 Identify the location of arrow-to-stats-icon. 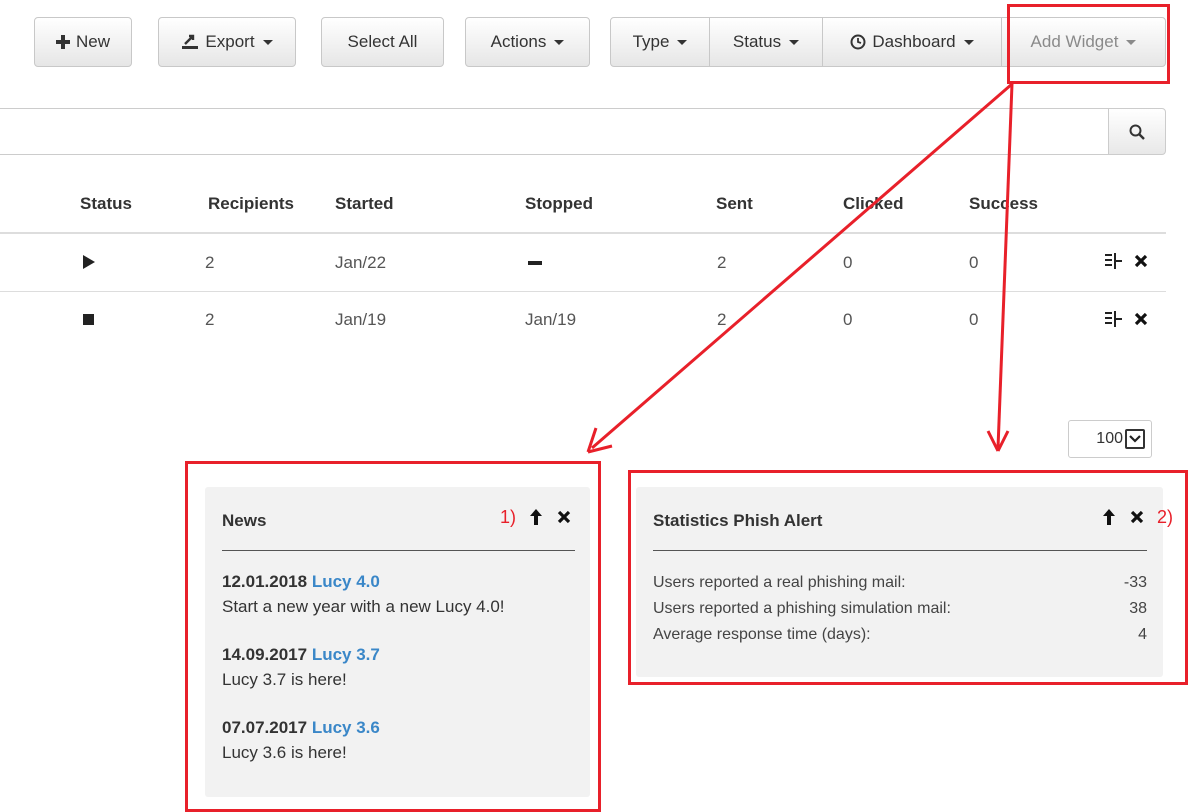
(1000, 267).